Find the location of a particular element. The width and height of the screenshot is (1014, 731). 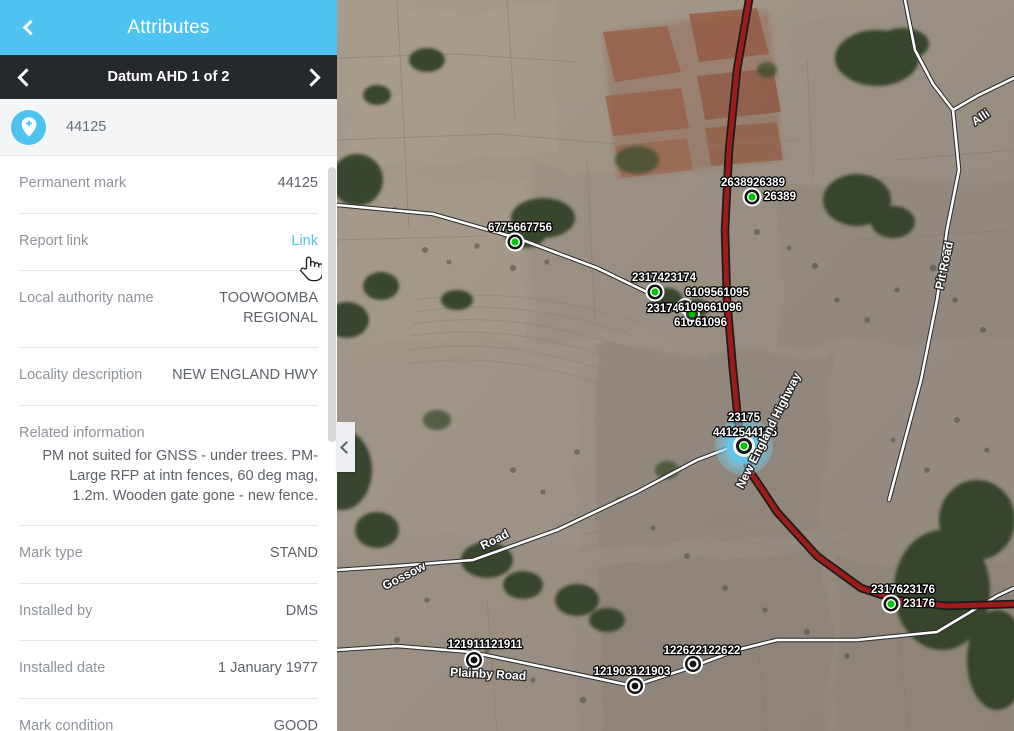

marker-label-23174: 23174 is located at coordinates (663, 309).